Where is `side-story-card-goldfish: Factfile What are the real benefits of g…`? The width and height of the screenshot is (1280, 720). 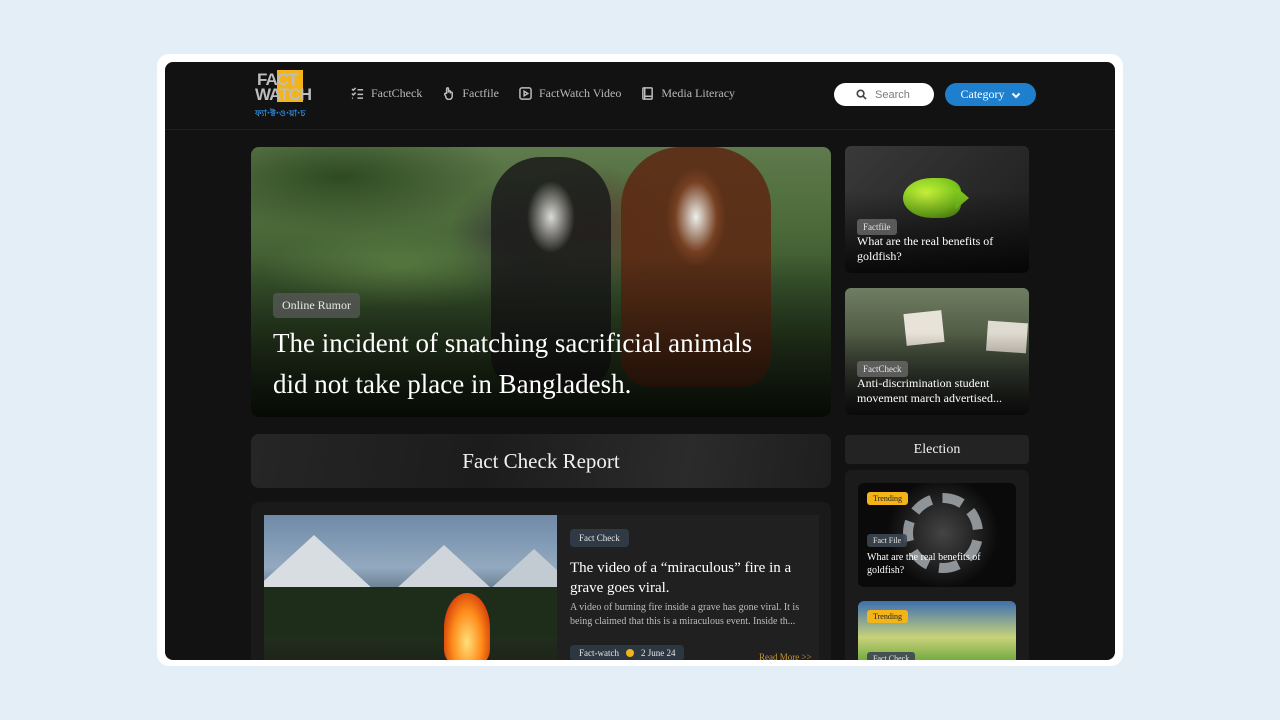 side-story-card-goldfish: Factfile What are the real benefits of g… is located at coordinates (937, 209).